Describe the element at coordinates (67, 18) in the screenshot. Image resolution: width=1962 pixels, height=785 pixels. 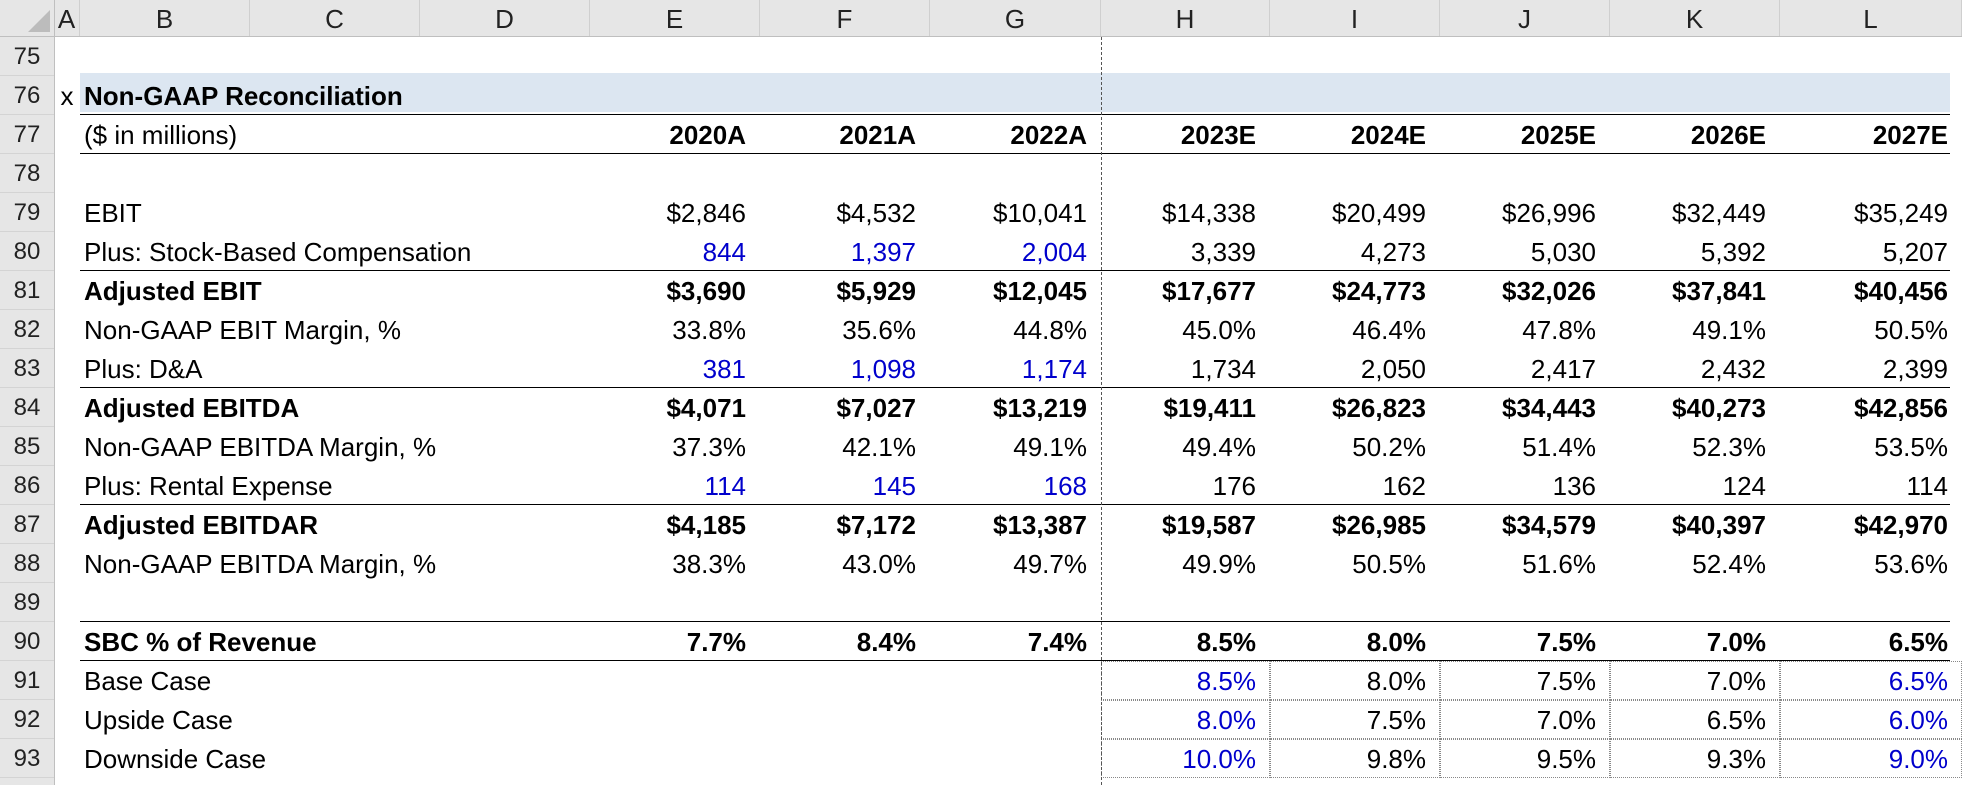
I see `column-header-a: A` at that location.